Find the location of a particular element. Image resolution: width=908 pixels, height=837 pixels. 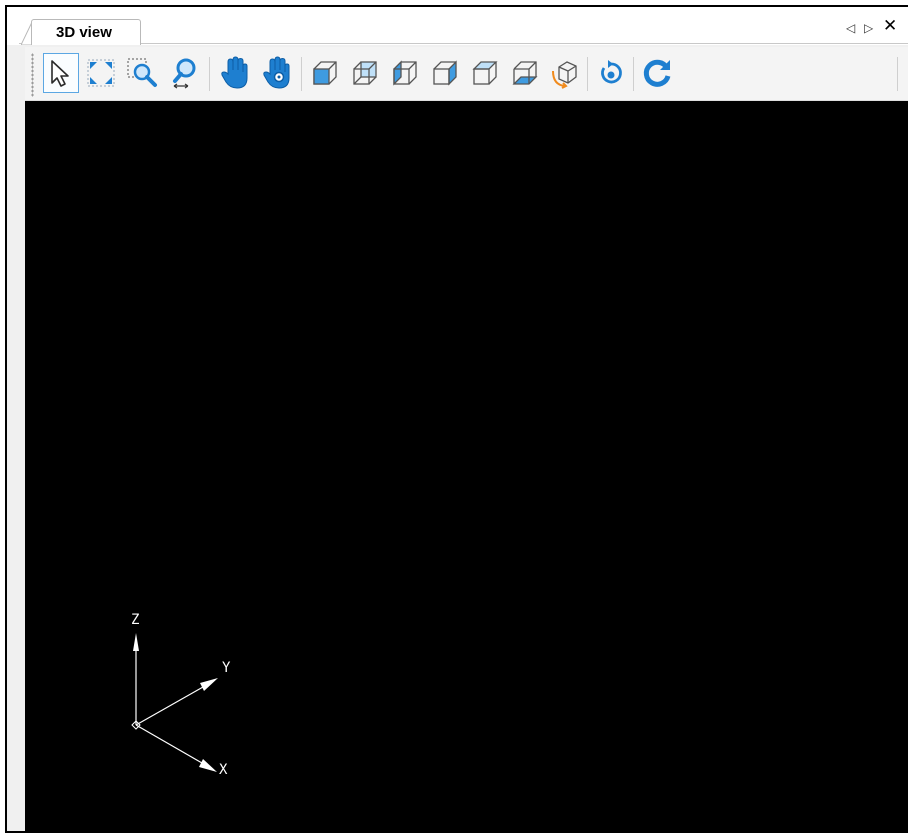

tab-label: 3D view is located at coordinates (84, 32).